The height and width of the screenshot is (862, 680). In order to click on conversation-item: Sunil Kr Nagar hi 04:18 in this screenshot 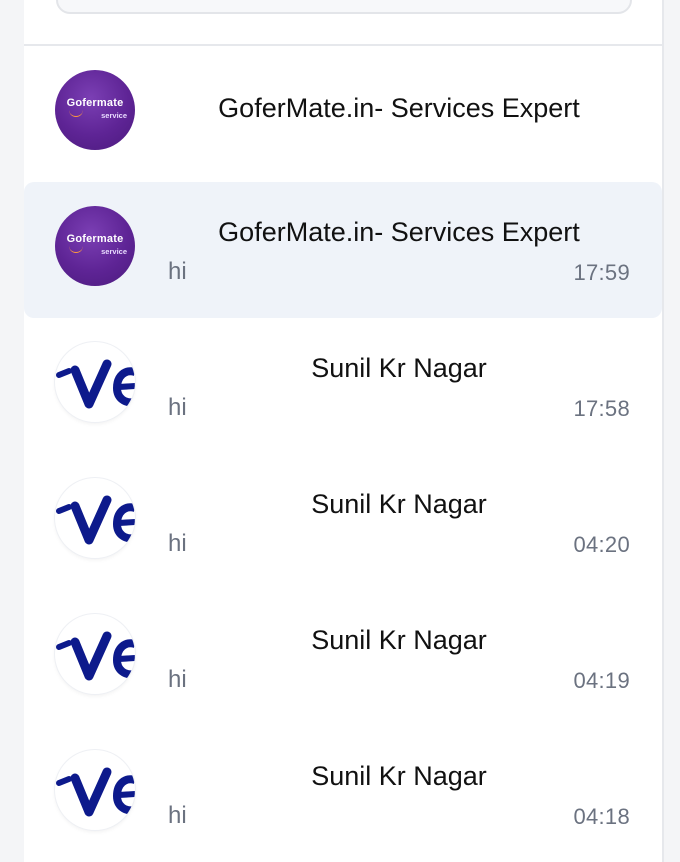, I will do `click(343, 794)`.